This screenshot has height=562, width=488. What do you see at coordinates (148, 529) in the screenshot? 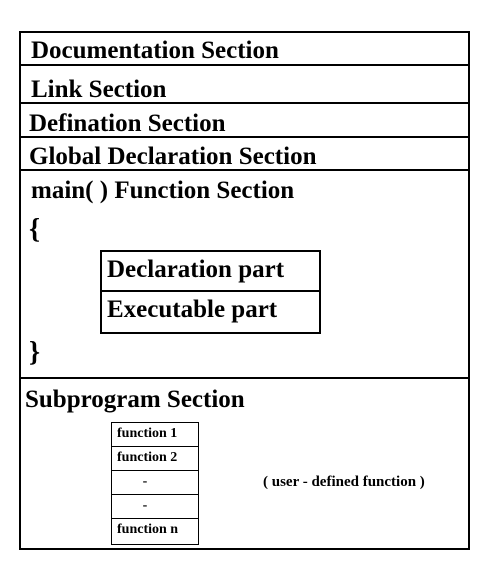
I see `function-list-item: function n` at bounding box center [148, 529].